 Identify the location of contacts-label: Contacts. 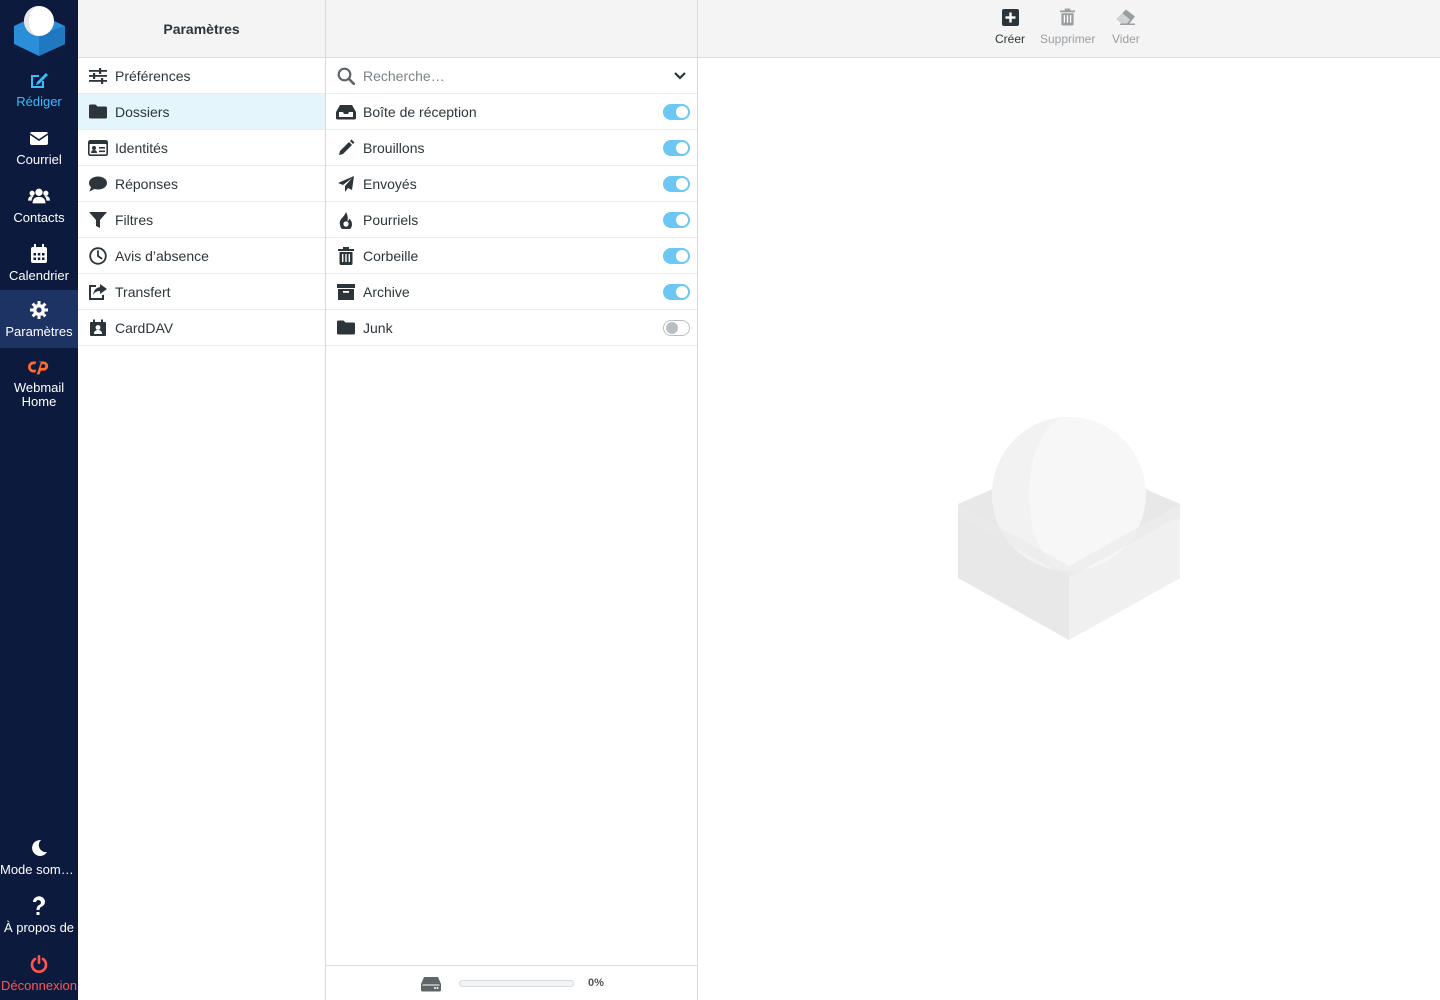
(39, 217).